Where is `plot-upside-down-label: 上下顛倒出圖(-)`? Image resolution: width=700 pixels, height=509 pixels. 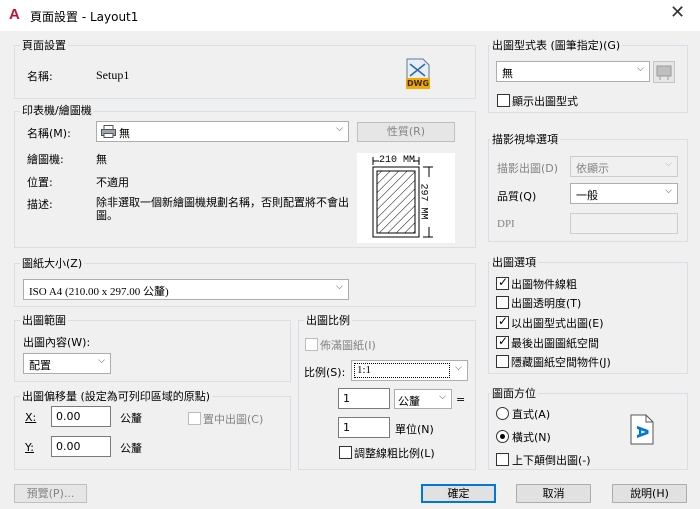
plot-upside-down-label: 上下顛倒出圖(-) is located at coordinates (551, 460).